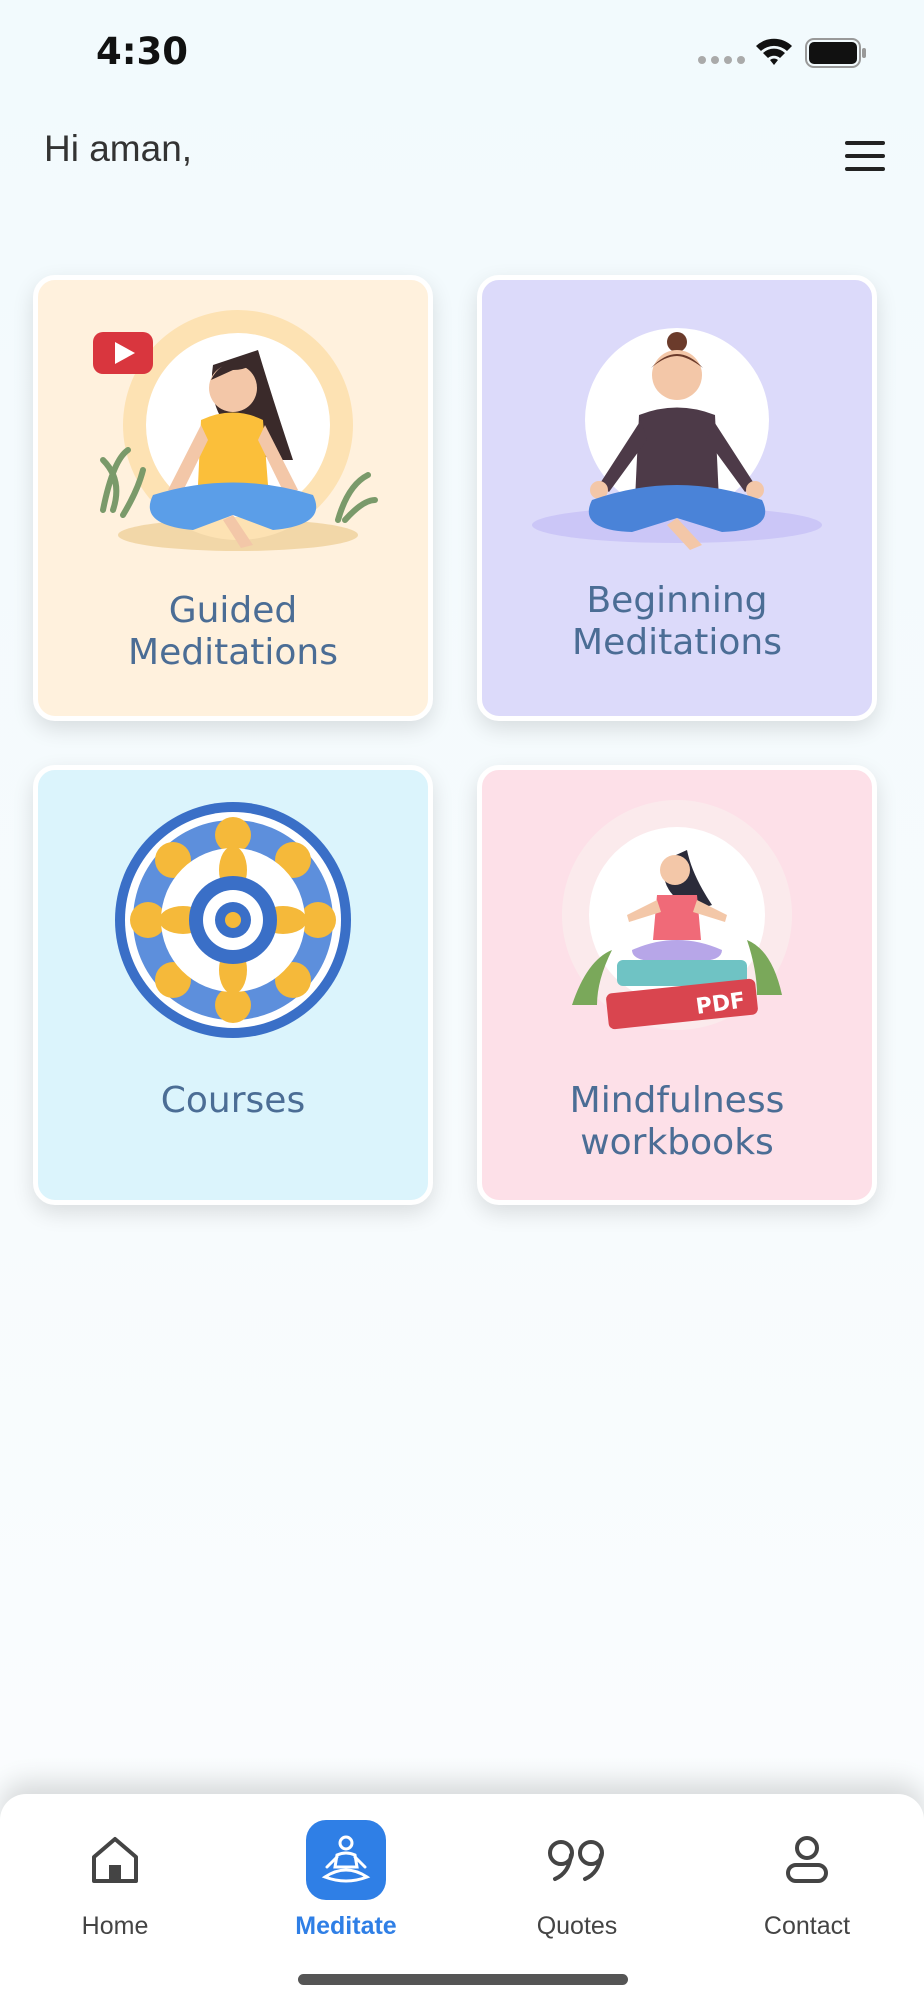 This screenshot has height=2000, width=924. Describe the element at coordinates (346, 1859) in the screenshot. I see `meditate-icon` at that location.